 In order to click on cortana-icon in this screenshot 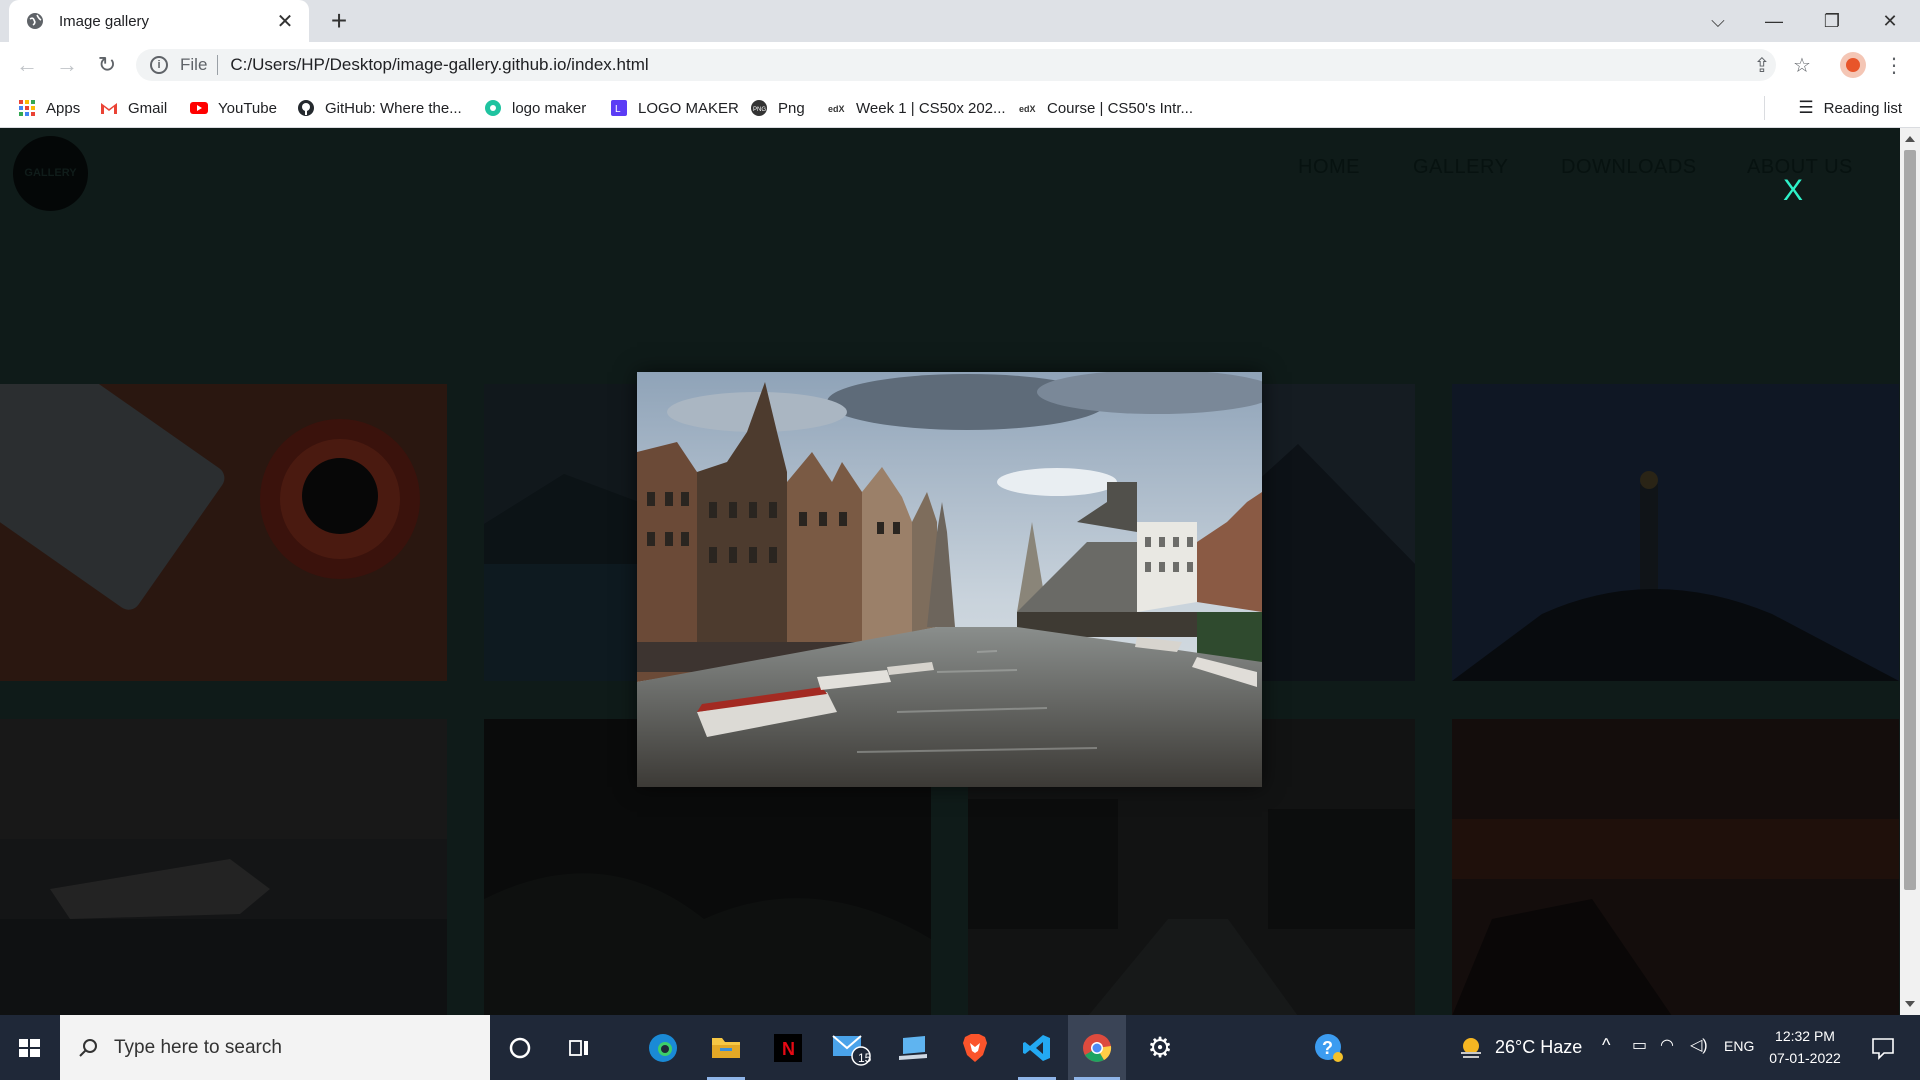, I will do `click(520, 1047)`.